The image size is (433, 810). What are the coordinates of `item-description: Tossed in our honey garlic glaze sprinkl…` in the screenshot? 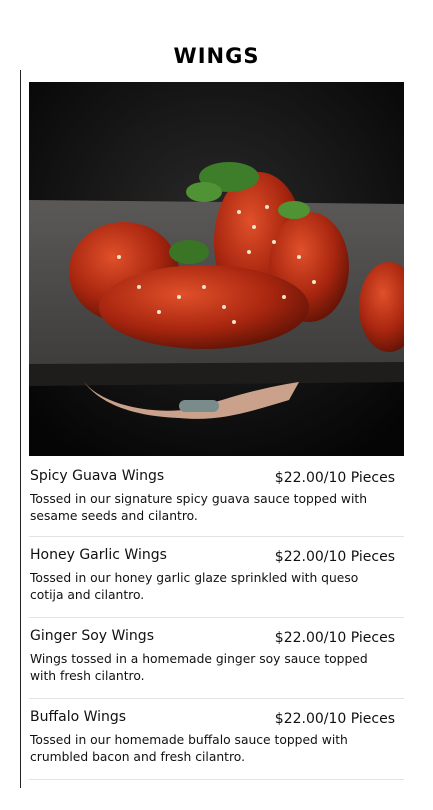 It's located at (194, 586).